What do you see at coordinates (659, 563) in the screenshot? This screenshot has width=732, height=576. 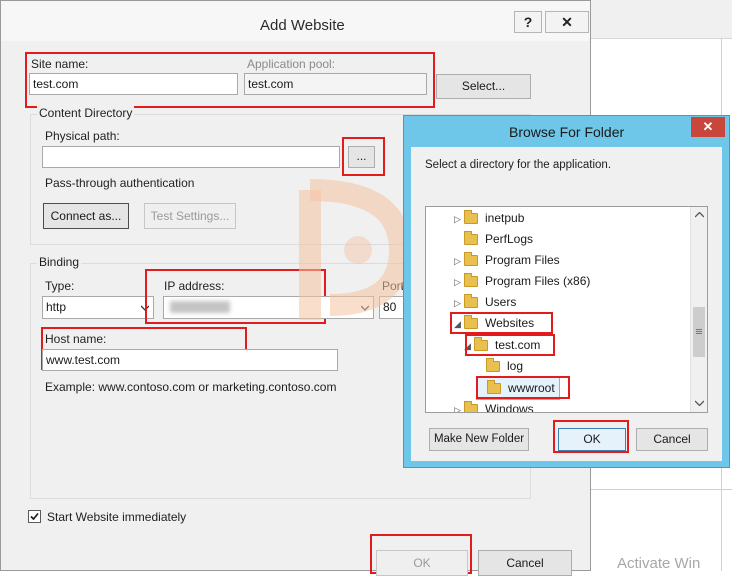 I see `activate-windows-watermark: Activate Win` at bounding box center [659, 563].